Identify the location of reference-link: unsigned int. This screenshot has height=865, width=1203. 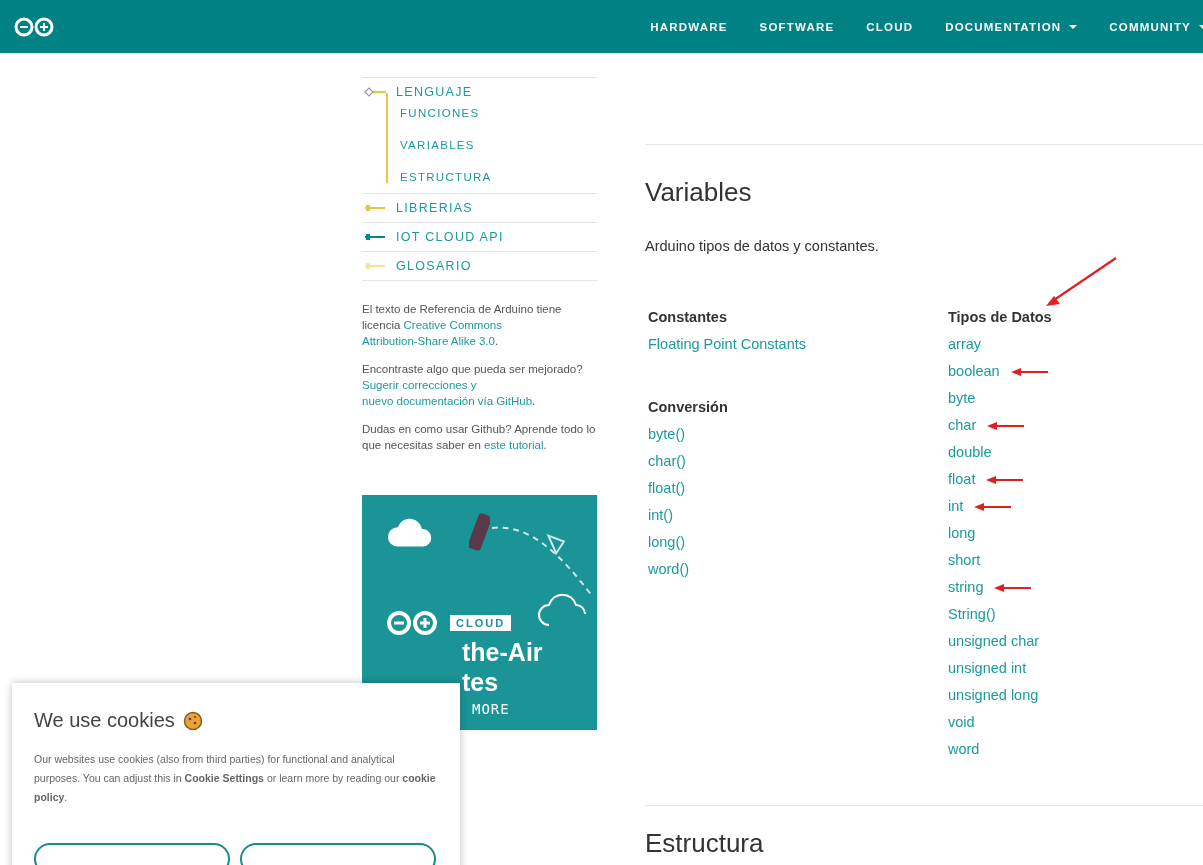
(987, 668).